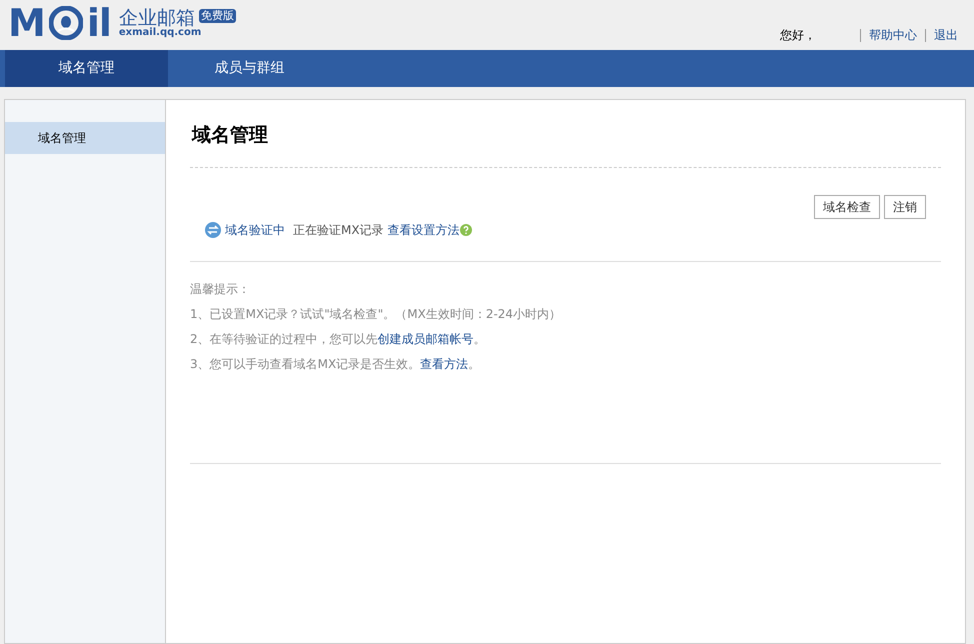 The width and height of the screenshot is (974, 644). I want to click on edition-badge: 免费版, so click(217, 15).